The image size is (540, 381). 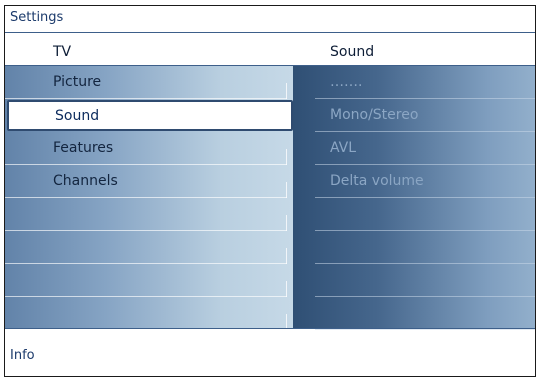 What do you see at coordinates (414, 82) in the screenshot?
I see `submenu-item-: …….` at bounding box center [414, 82].